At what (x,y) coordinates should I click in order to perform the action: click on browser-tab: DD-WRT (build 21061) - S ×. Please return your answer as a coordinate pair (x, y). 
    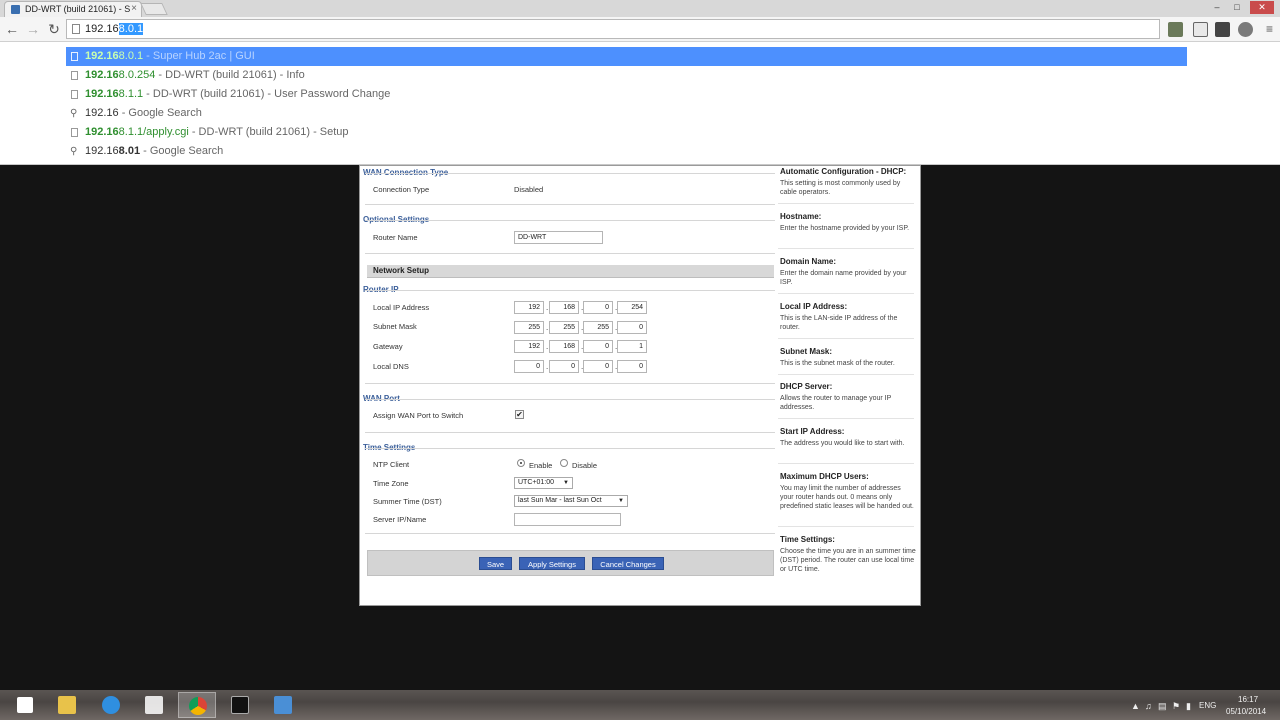
    Looking at the image, I should click on (73, 9).